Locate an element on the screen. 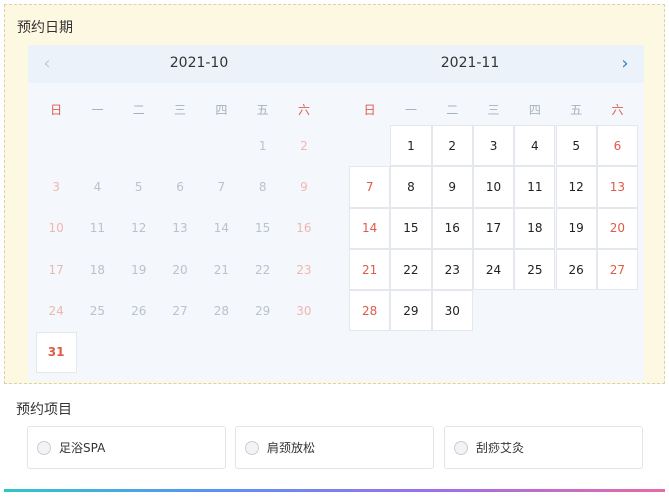  weekday-label: 一 is located at coordinates (97, 110).